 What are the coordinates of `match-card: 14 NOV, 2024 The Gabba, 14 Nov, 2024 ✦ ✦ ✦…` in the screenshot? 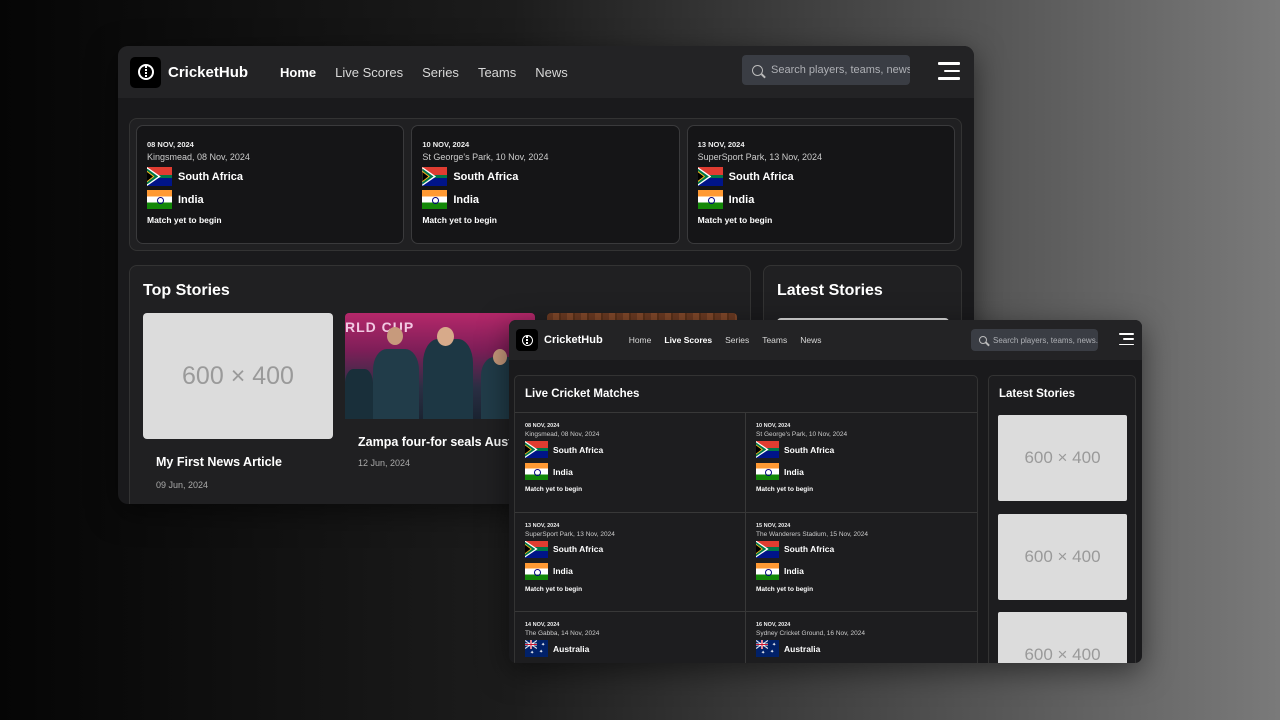 It's located at (630, 637).